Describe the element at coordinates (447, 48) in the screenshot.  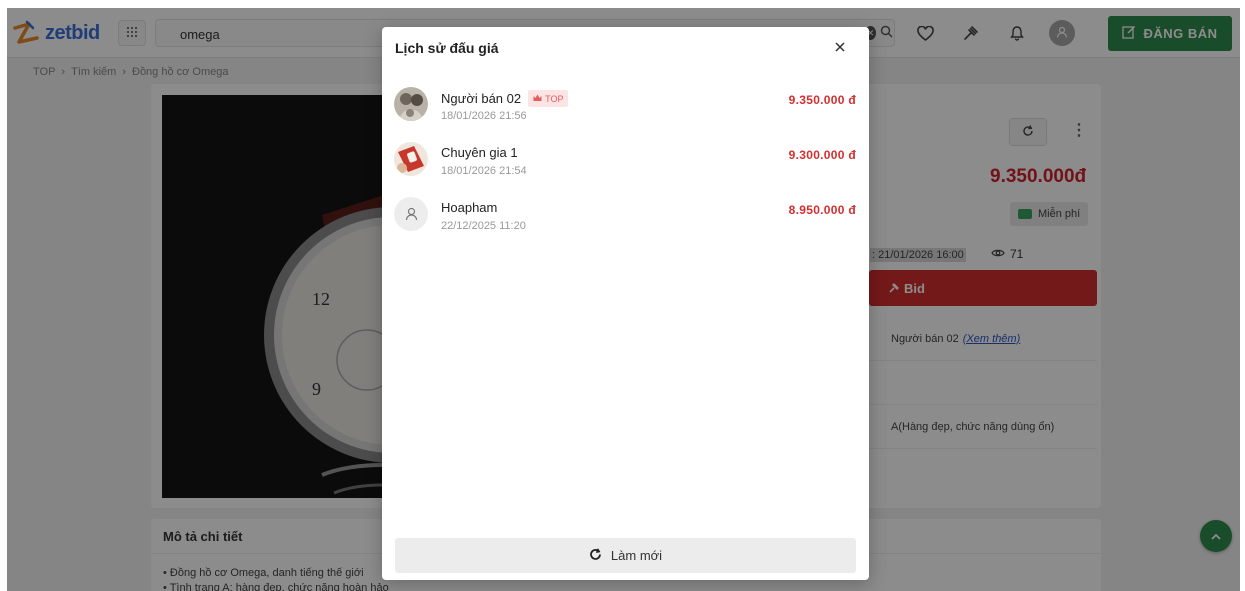
I see `modal-title: Lịch sử đấu giá` at that location.